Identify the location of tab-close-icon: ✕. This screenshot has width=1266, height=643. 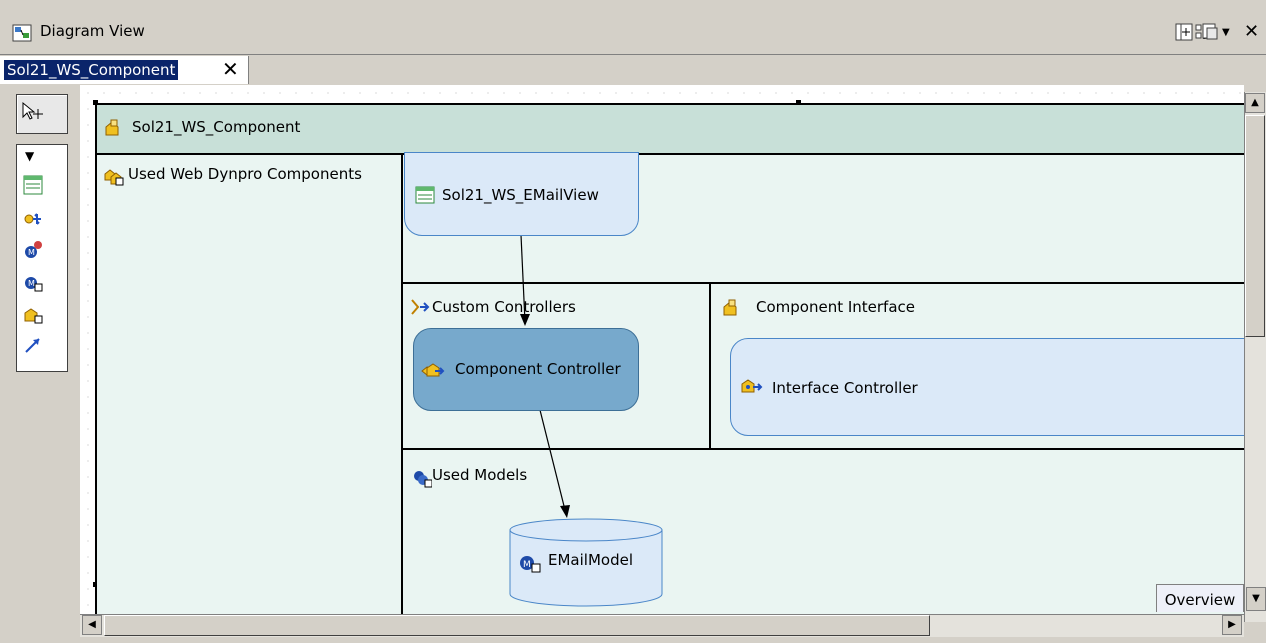
(230, 69).